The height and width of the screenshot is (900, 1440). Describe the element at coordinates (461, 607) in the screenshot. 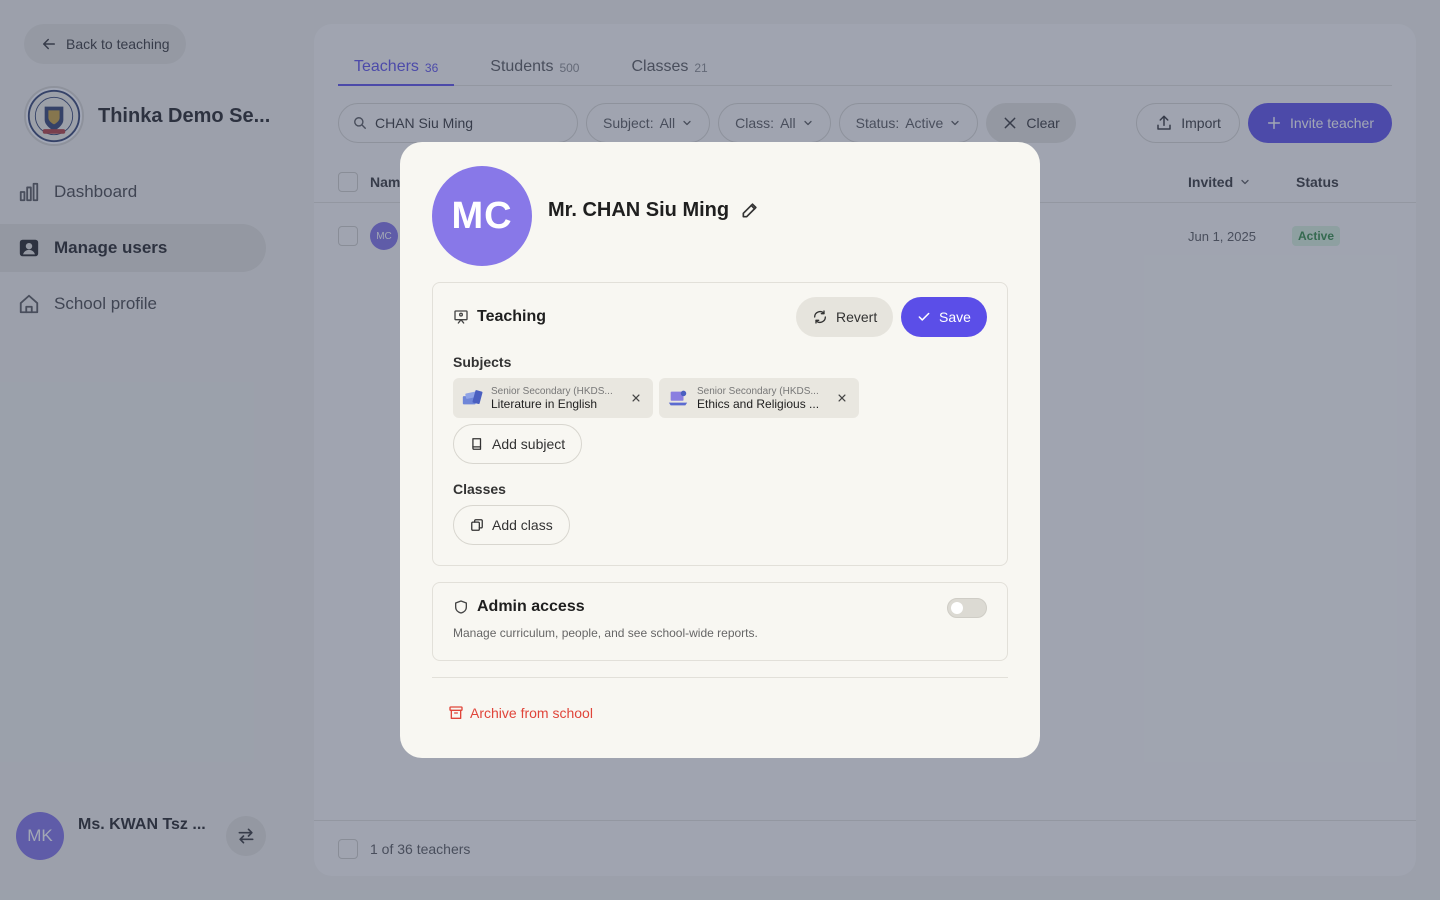

I see `shield-icon` at that location.